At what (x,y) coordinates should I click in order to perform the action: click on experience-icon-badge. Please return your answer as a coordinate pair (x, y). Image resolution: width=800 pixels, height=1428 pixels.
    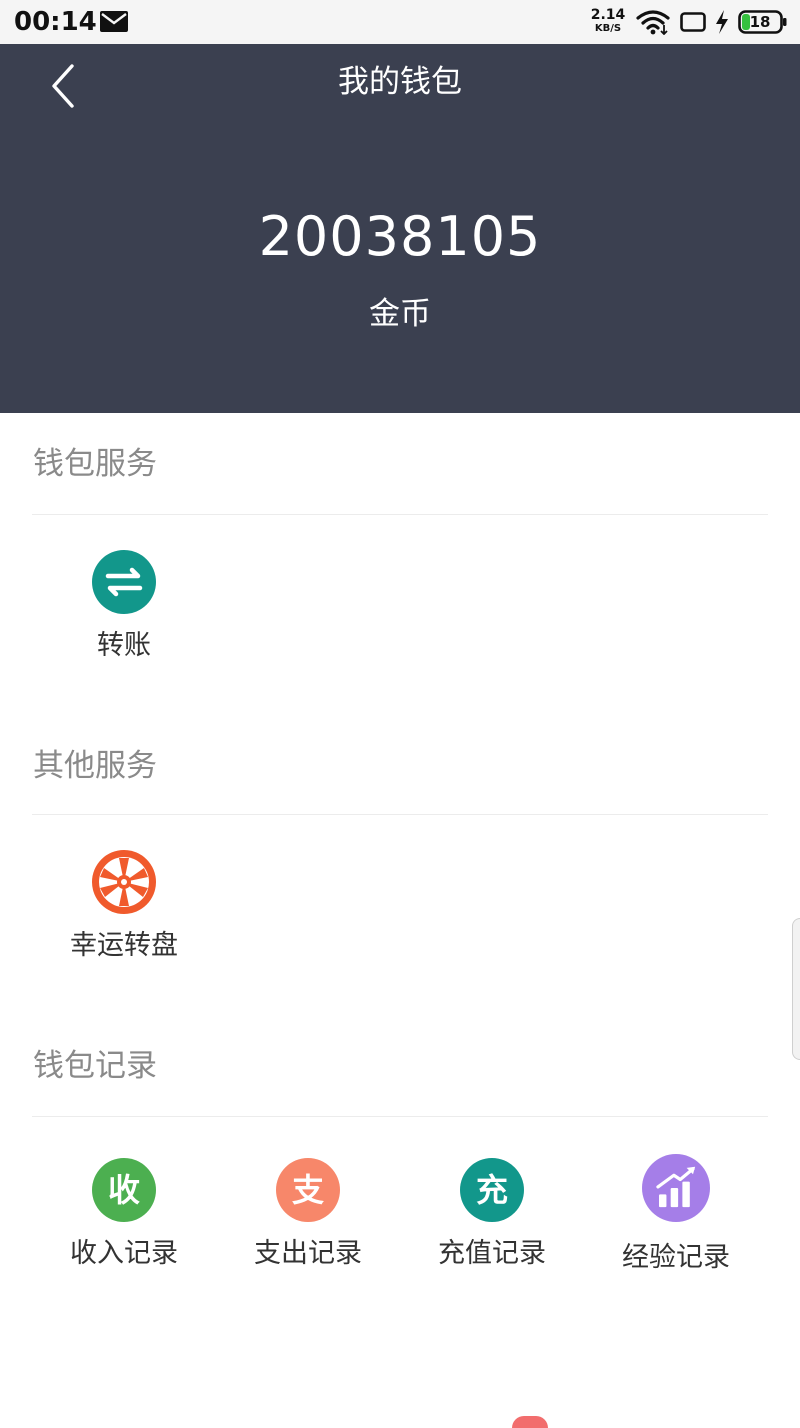
    Looking at the image, I should click on (676, 1188).